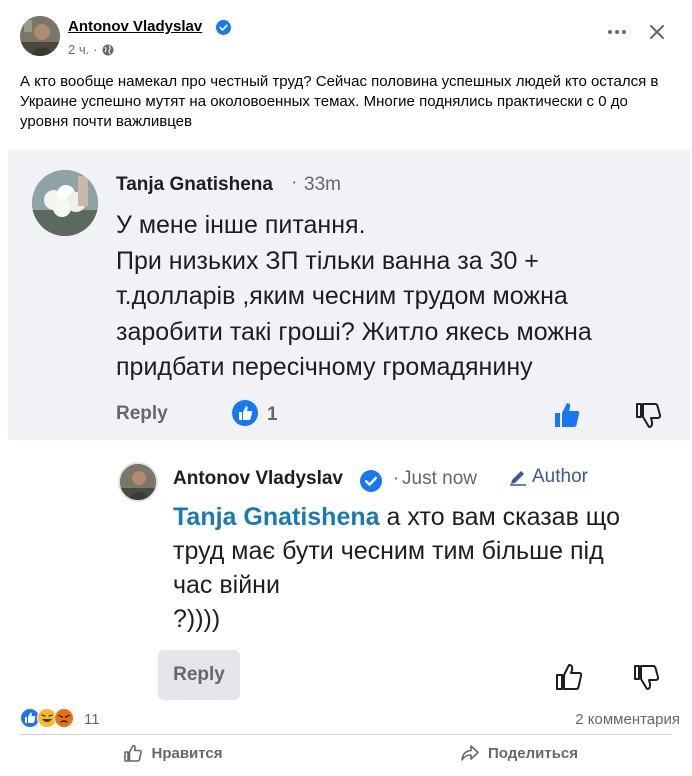 Image resolution: width=692 pixels, height=776 pixels. I want to click on commenter-avatar, so click(65, 203).